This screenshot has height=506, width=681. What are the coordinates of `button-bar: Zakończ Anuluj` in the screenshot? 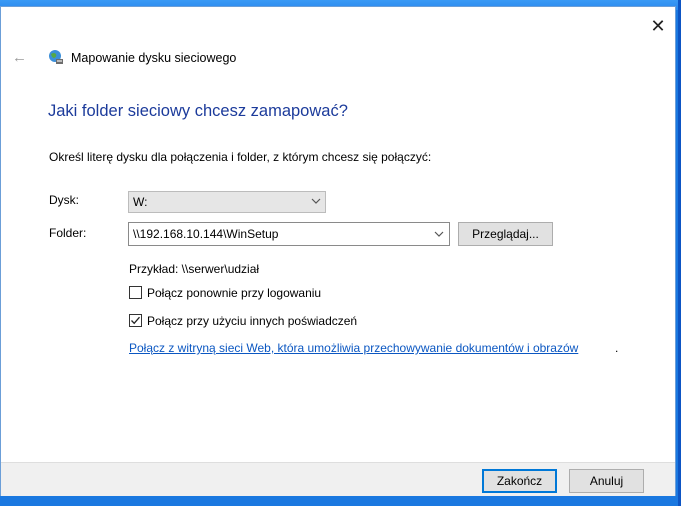 It's located at (338, 479).